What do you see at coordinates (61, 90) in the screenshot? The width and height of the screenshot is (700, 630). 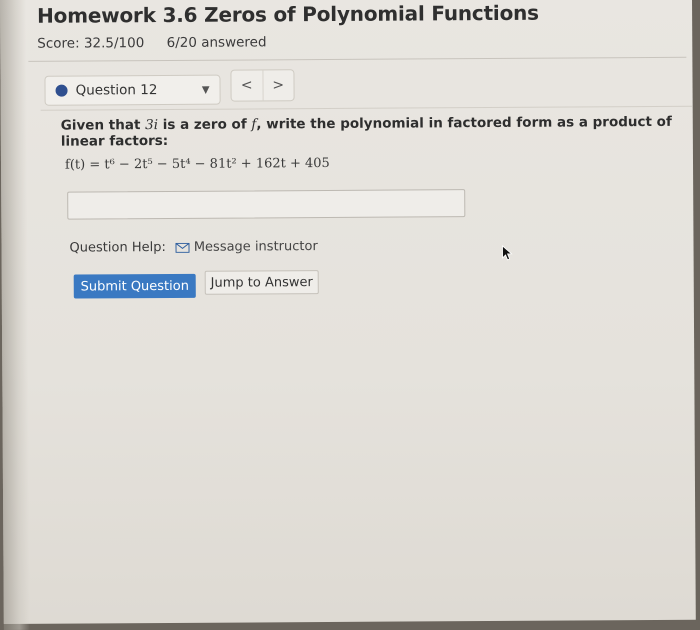 I see `status-dot-icon` at bounding box center [61, 90].